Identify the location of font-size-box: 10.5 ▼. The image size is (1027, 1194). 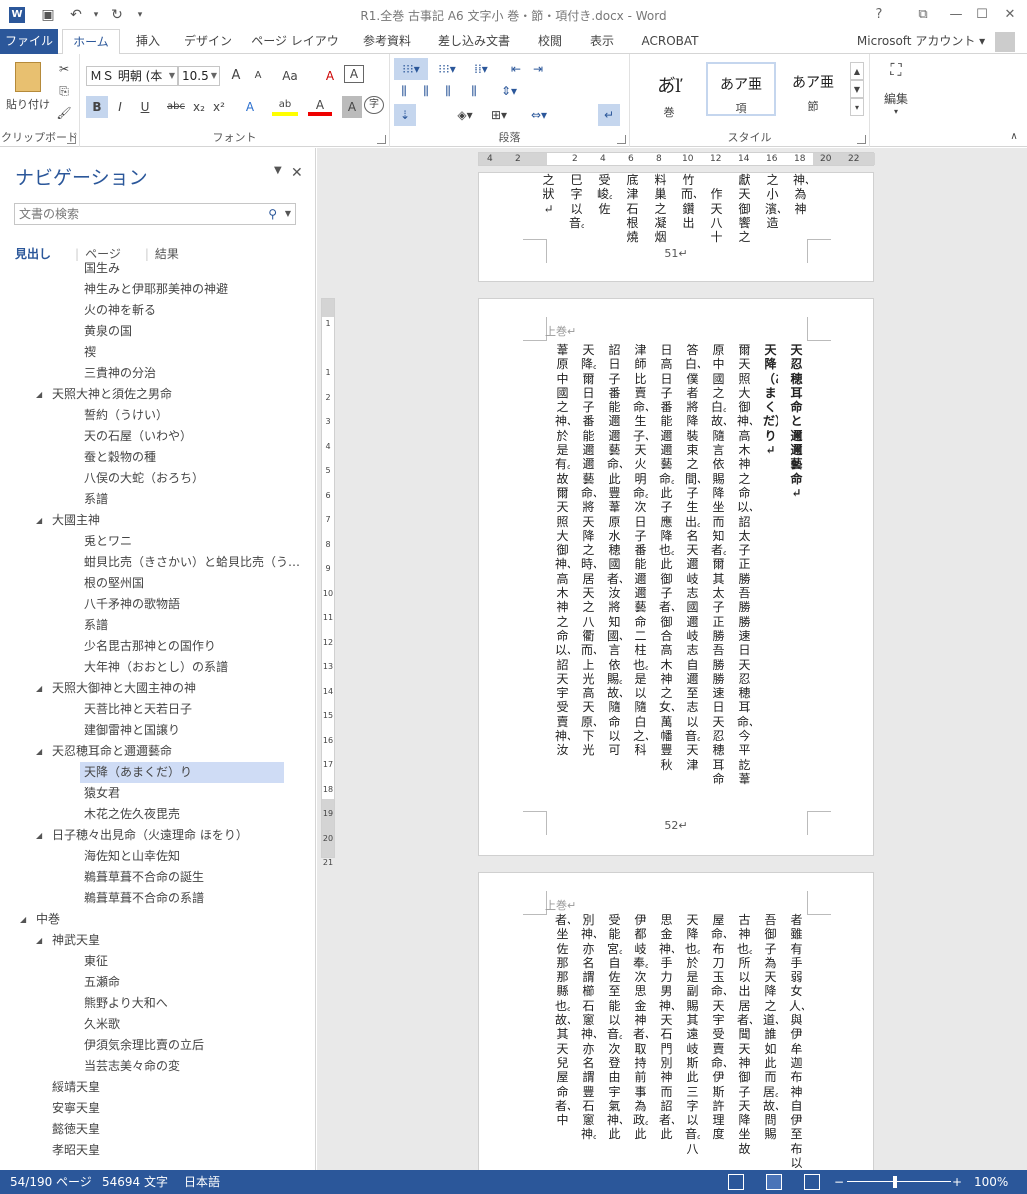
(199, 76).